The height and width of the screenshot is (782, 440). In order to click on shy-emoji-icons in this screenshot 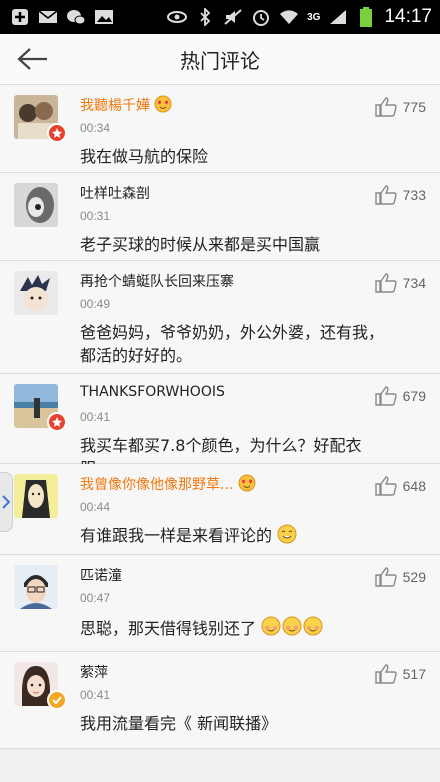, I will do `click(292, 626)`.